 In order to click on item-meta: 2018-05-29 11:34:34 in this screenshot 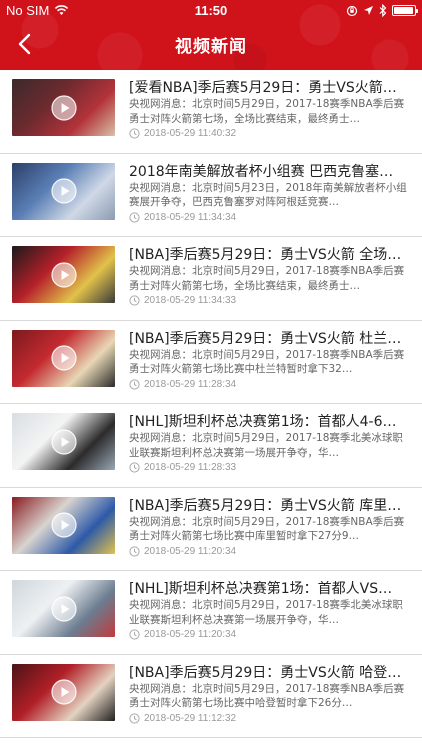, I will do `click(182, 217)`.